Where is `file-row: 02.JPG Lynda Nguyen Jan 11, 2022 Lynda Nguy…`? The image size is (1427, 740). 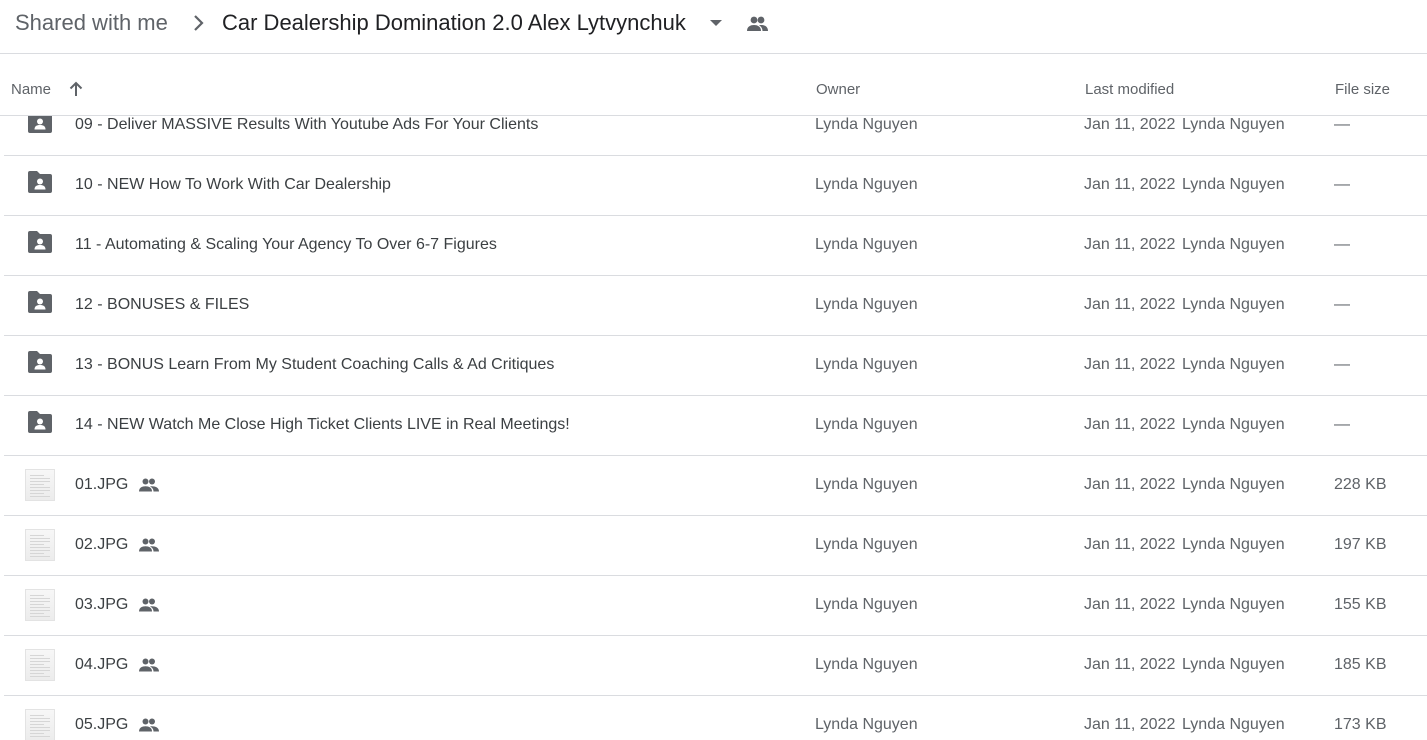
file-row: 02.JPG Lynda Nguyen Jan 11, 2022 Lynda Nguy… is located at coordinates (715, 545).